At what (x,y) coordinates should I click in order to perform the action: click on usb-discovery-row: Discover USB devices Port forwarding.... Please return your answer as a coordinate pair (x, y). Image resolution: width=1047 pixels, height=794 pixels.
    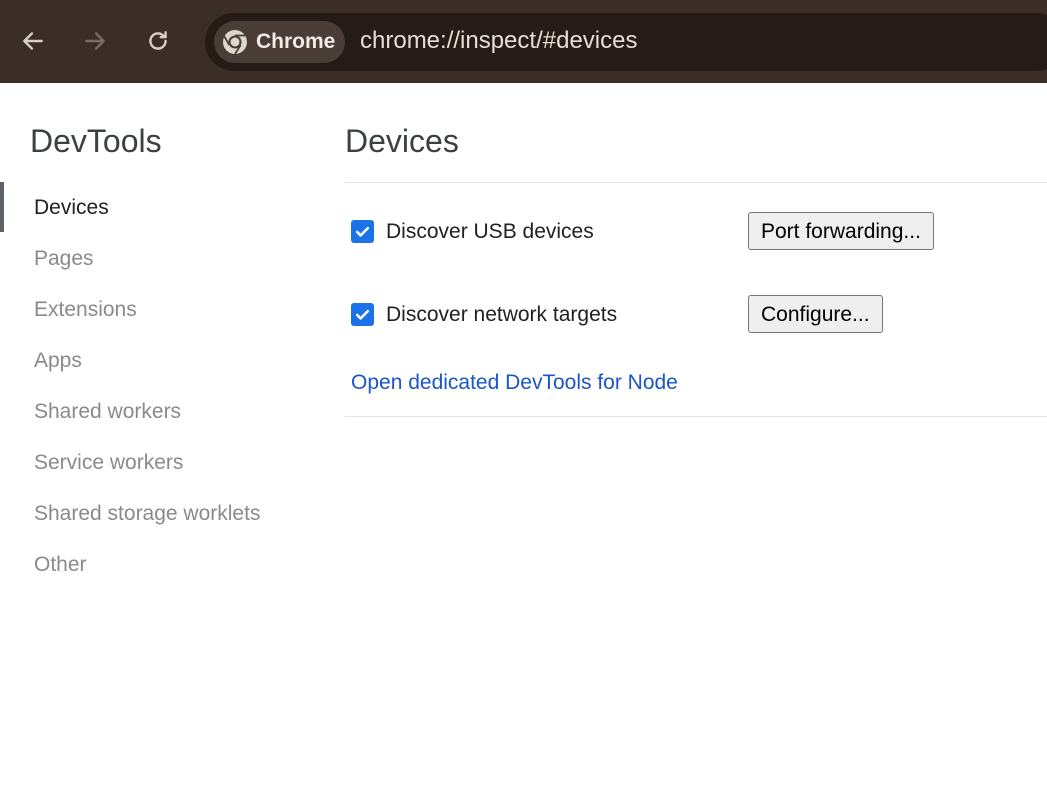
    Looking at the image, I should click on (661, 232).